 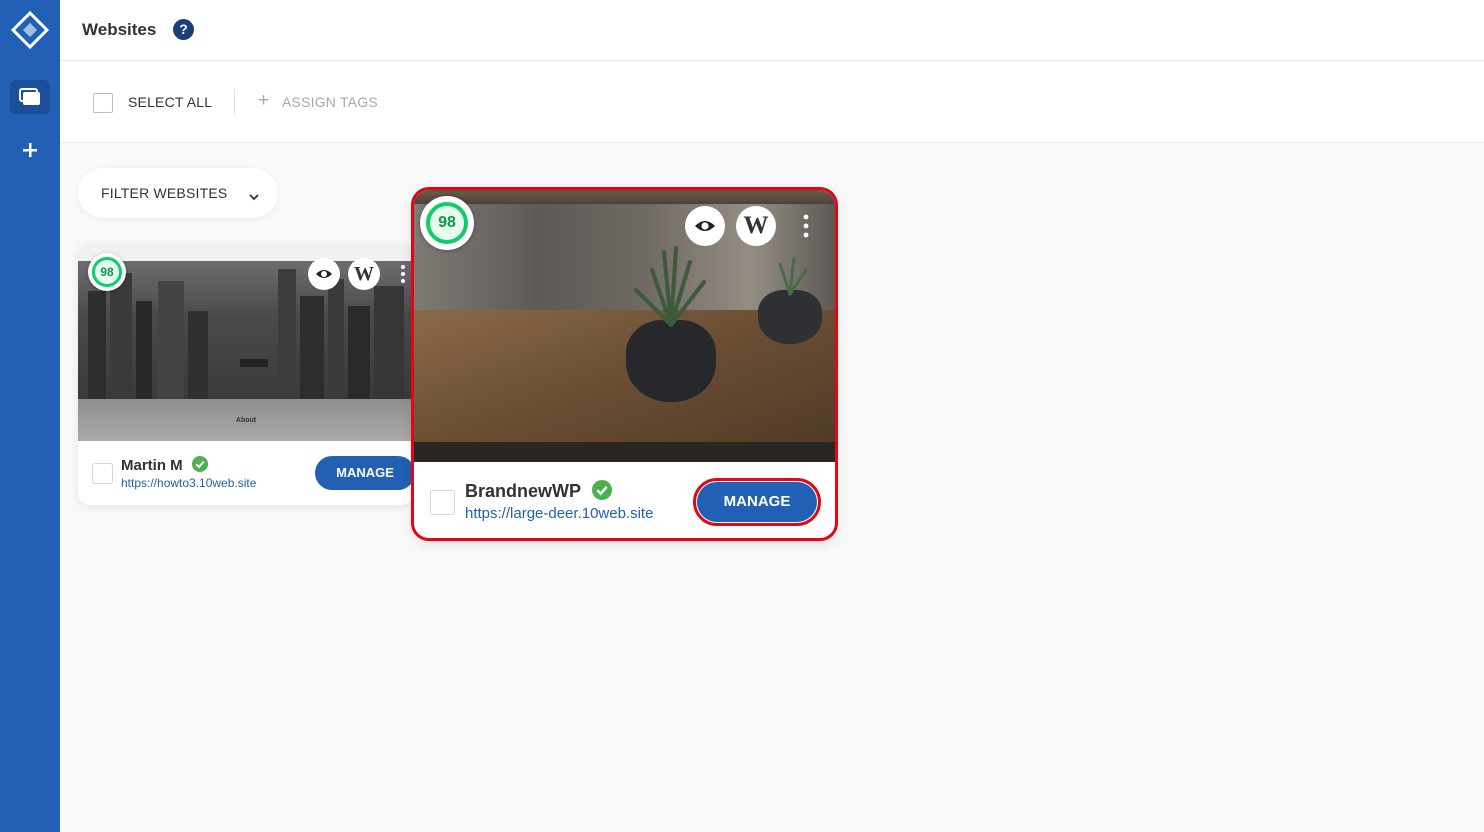 I want to click on thumbnail-hero-button, so click(x=254, y=363).